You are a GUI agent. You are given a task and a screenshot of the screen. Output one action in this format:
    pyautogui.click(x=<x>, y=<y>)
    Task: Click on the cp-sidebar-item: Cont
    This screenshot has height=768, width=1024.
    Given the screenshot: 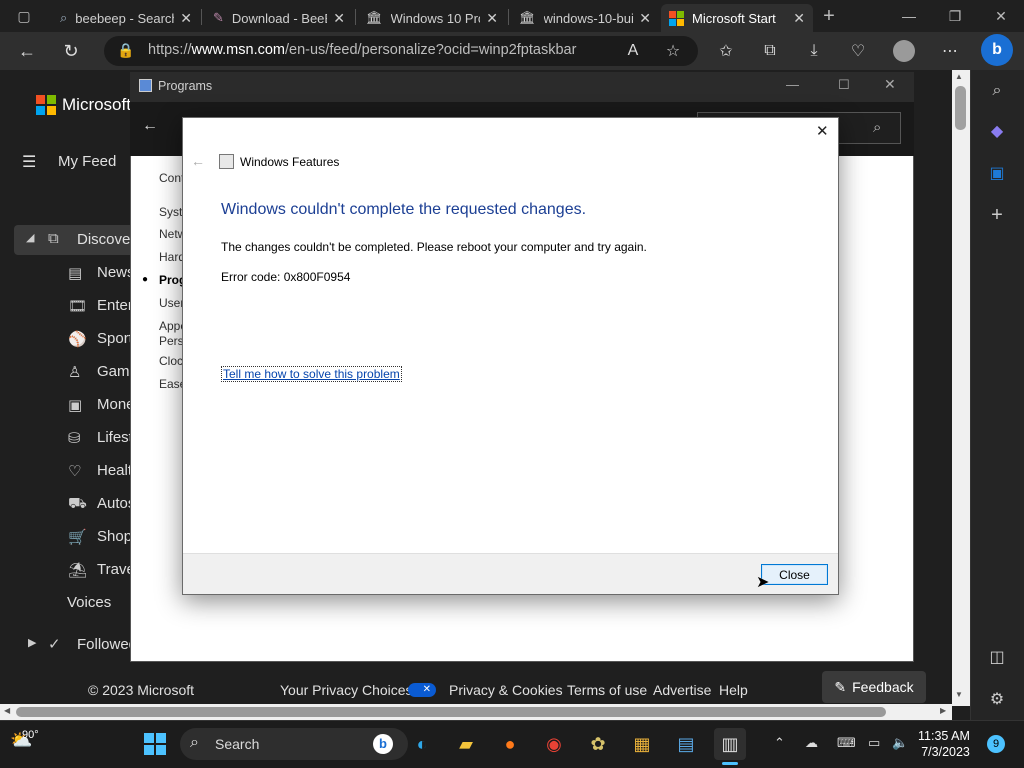 What is the action you would take?
    pyautogui.click(x=171, y=178)
    